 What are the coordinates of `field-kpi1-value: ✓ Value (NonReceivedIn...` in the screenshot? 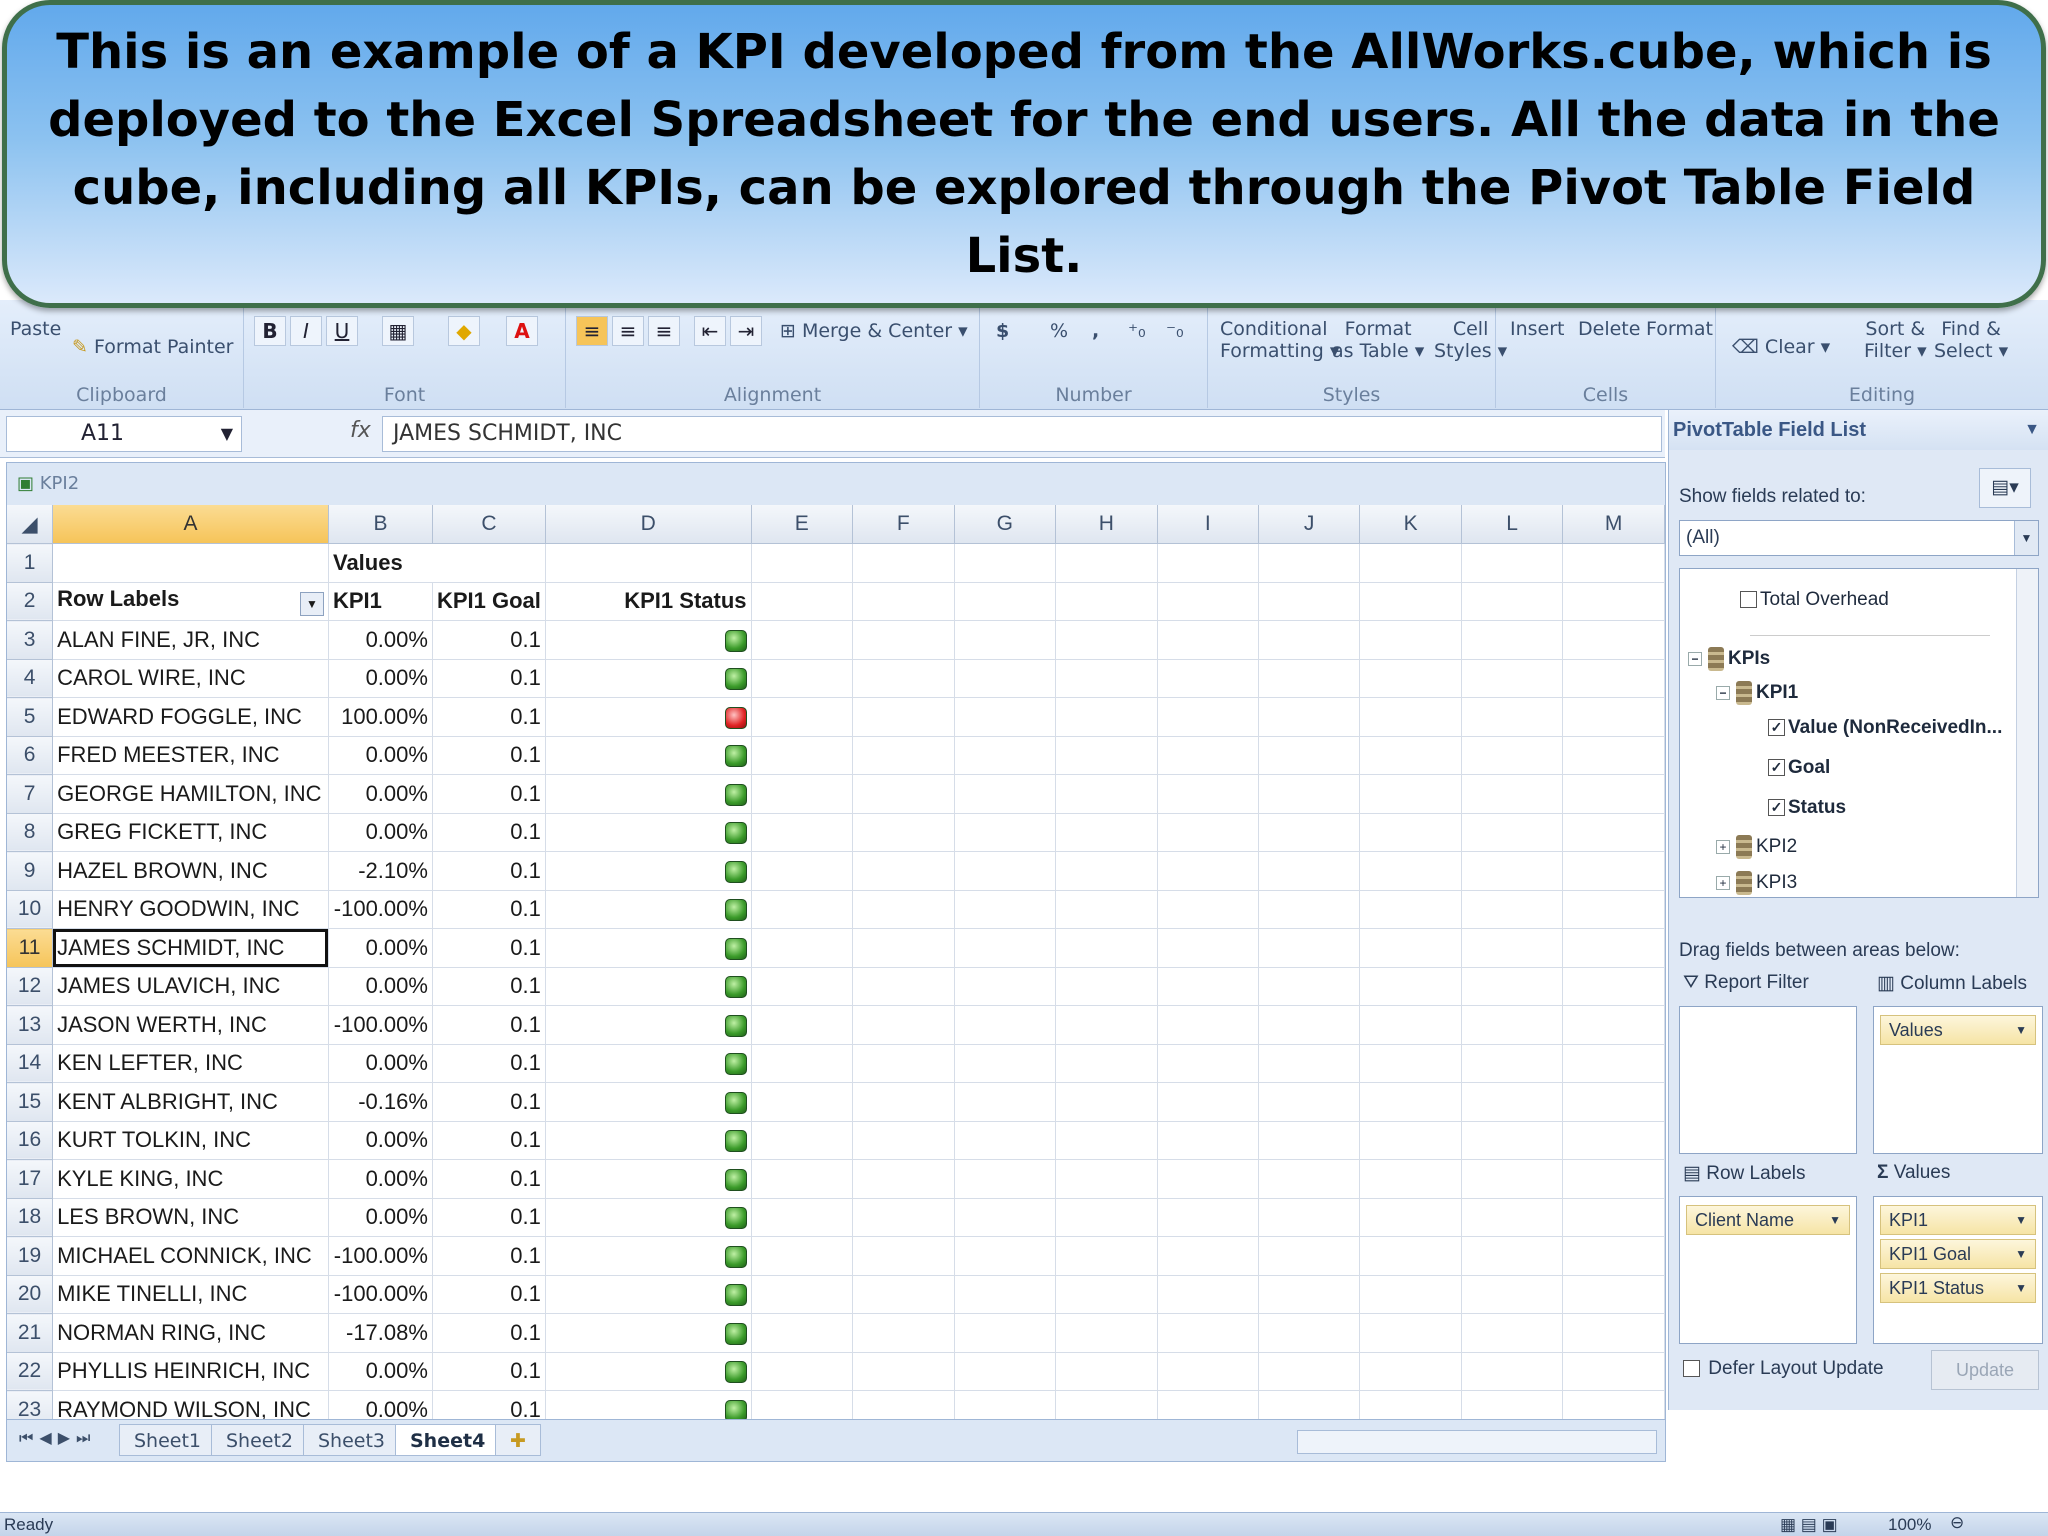 It's located at (1885, 728).